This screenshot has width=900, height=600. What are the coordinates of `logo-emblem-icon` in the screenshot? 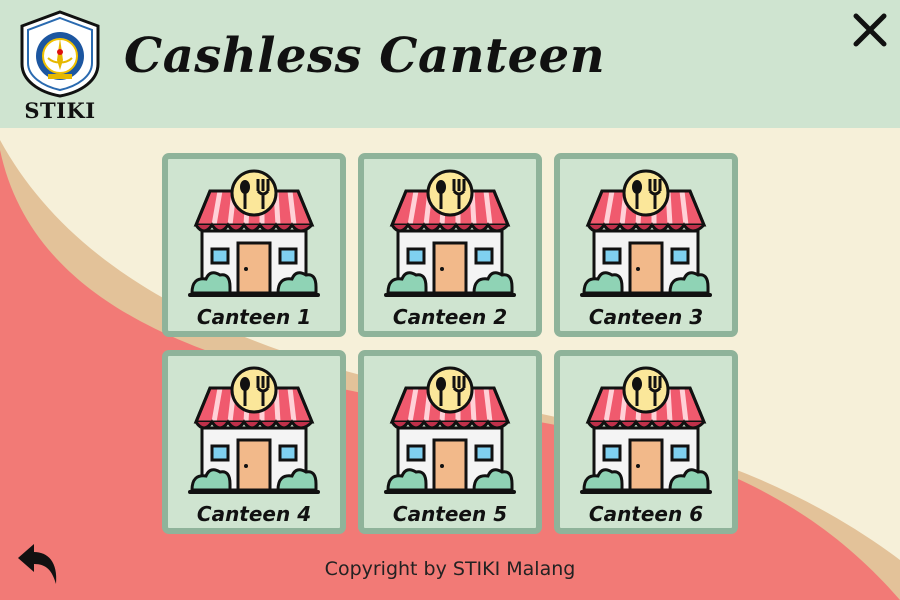 It's located at (60, 54).